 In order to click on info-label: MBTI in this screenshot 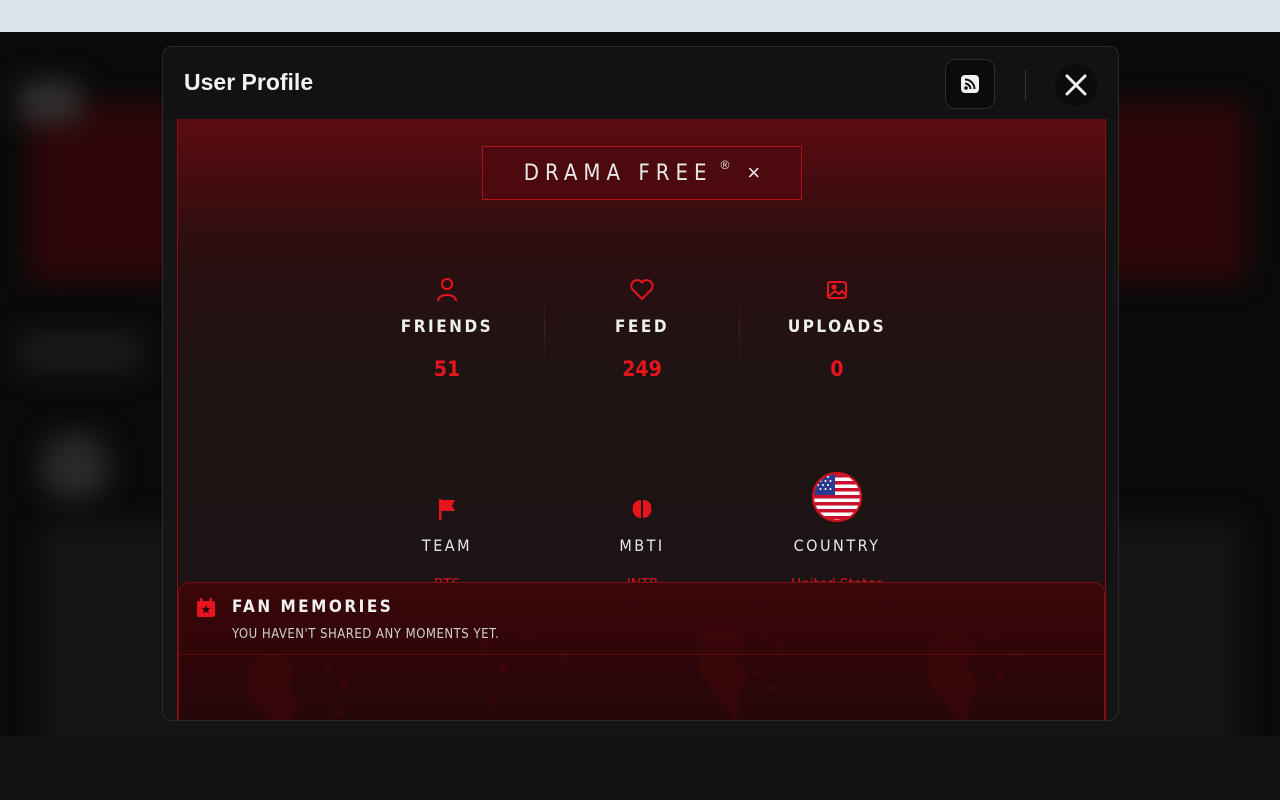, I will do `click(642, 545)`.